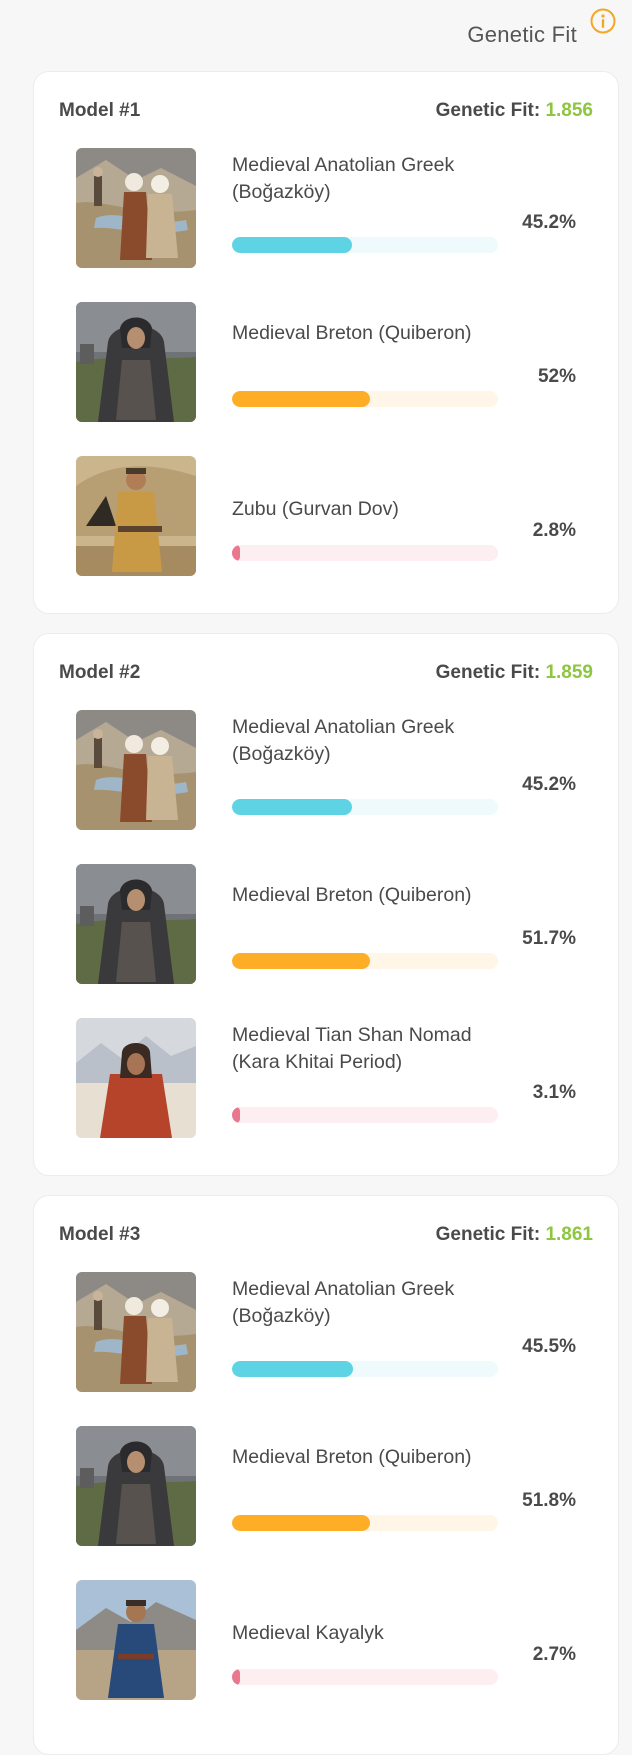  What do you see at coordinates (100, 1234) in the screenshot?
I see `model-label: Model #3` at bounding box center [100, 1234].